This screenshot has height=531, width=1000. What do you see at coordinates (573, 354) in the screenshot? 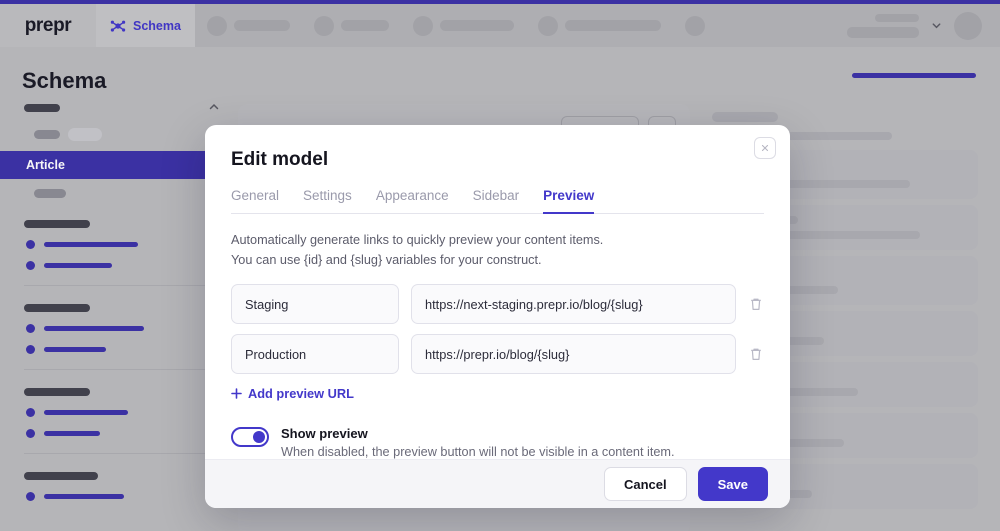
I see `preview-url-input: https://prepr.io/blog/{slug}` at bounding box center [573, 354].